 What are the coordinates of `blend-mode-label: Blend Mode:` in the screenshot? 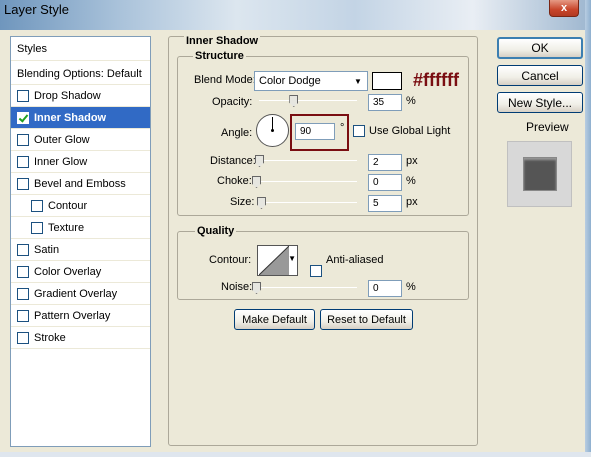 It's located at (225, 80).